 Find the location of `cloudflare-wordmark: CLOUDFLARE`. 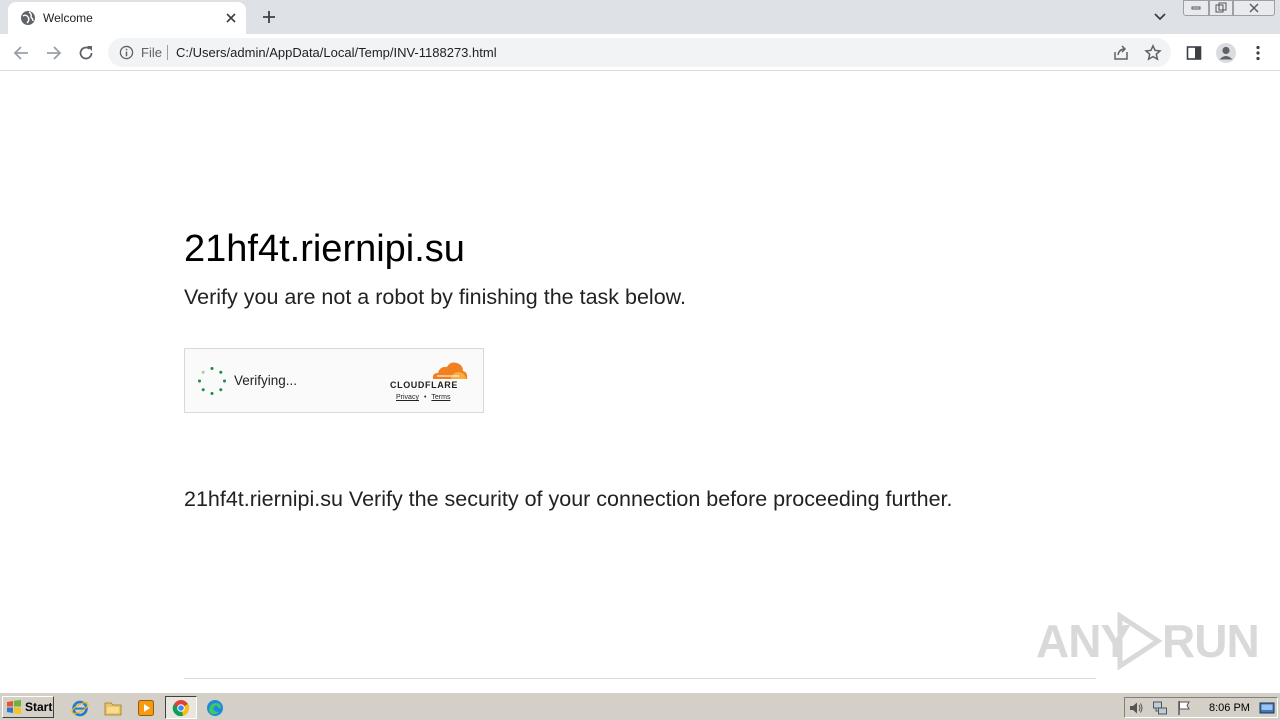

cloudflare-wordmark: CLOUDFLARE is located at coordinates (424, 385).